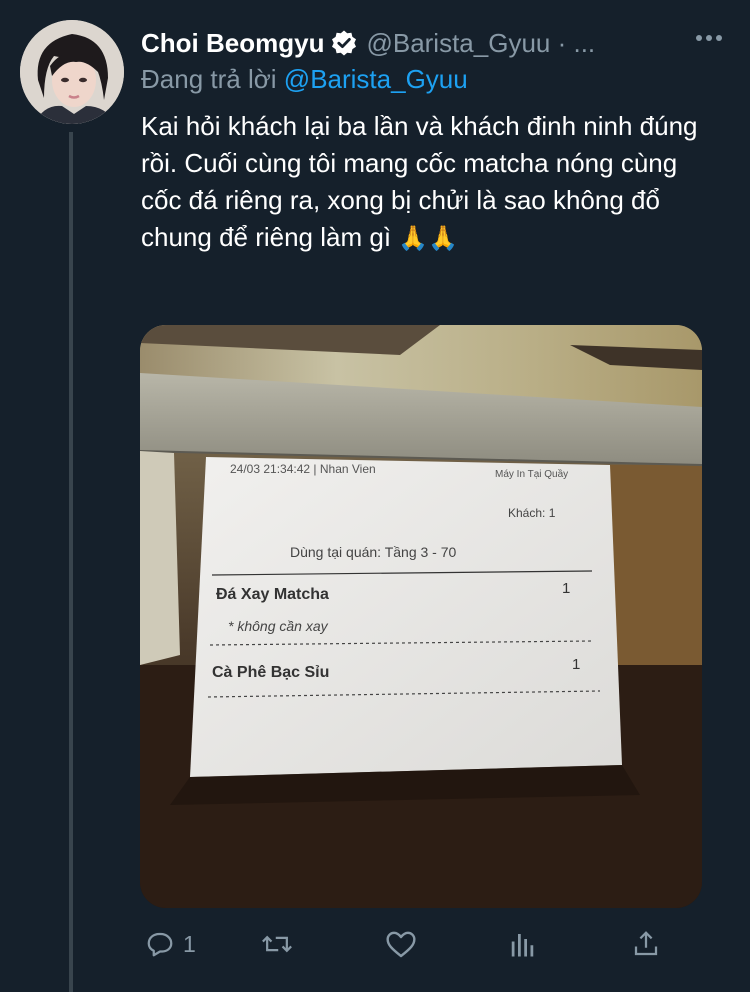 The height and width of the screenshot is (992, 750). What do you see at coordinates (428, 238) in the screenshot?
I see `pray-emoji: 🙏🙏` at bounding box center [428, 238].